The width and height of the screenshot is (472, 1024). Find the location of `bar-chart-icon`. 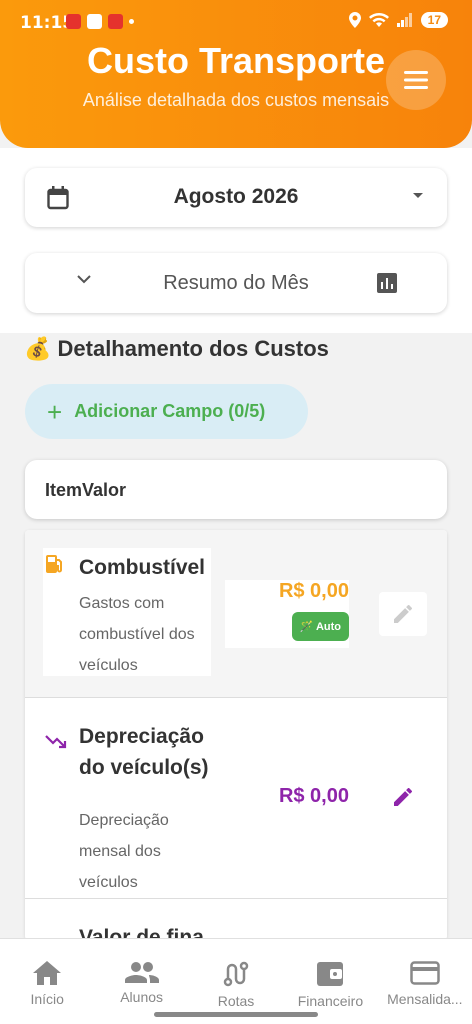

bar-chart-icon is located at coordinates (387, 283).